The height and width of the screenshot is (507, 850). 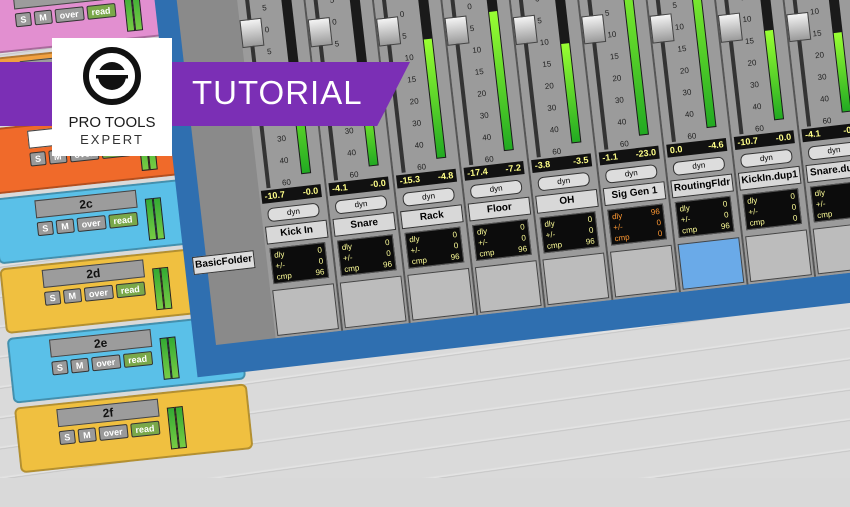 What do you see at coordinates (364, 224) in the screenshot?
I see `strip-name: Snare` at bounding box center [364, 224].